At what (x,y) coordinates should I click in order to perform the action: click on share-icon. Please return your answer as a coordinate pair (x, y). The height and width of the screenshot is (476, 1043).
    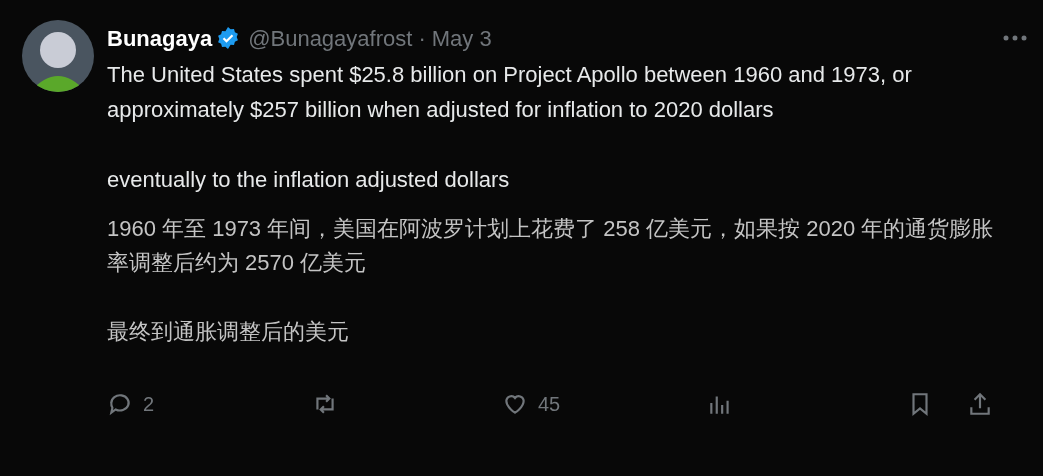
    Looking at the image, I should click on (980, 404).